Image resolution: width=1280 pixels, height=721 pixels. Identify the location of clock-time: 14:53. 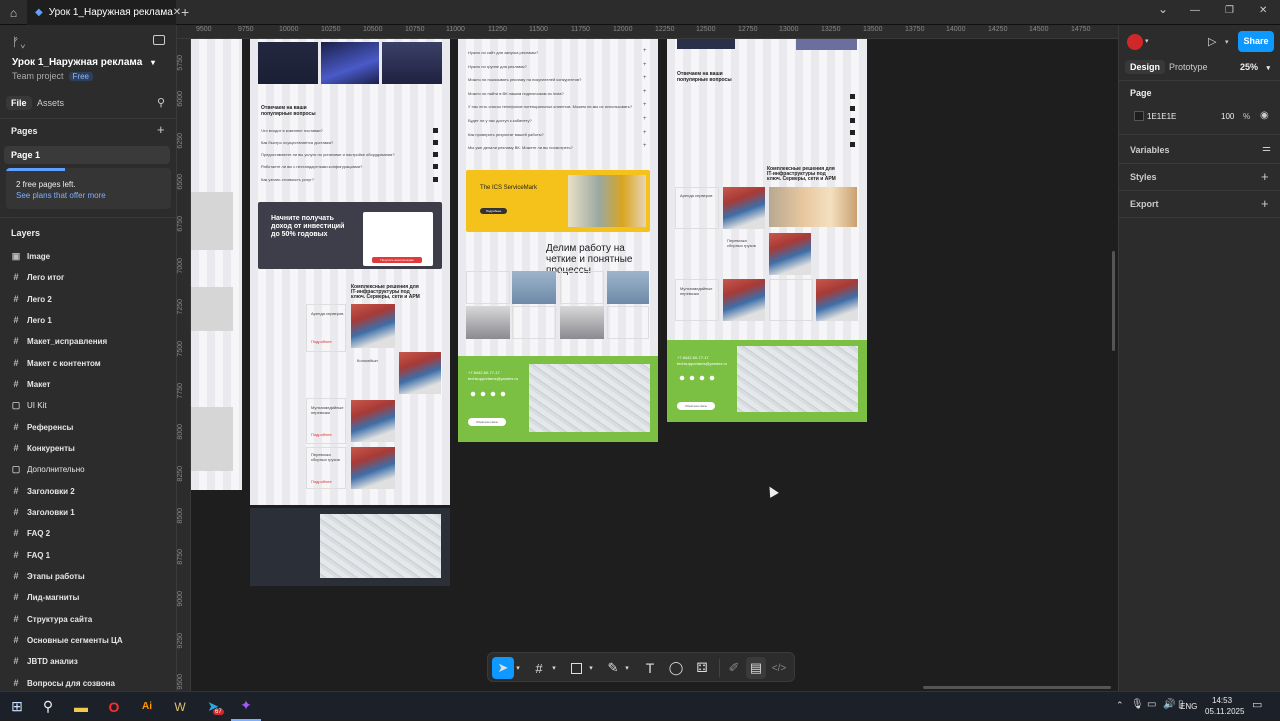
(1222, 700).